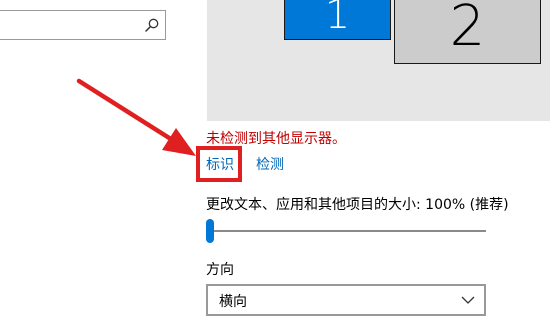  I want to click on monitor-1-number: 1, so click(337, 19).